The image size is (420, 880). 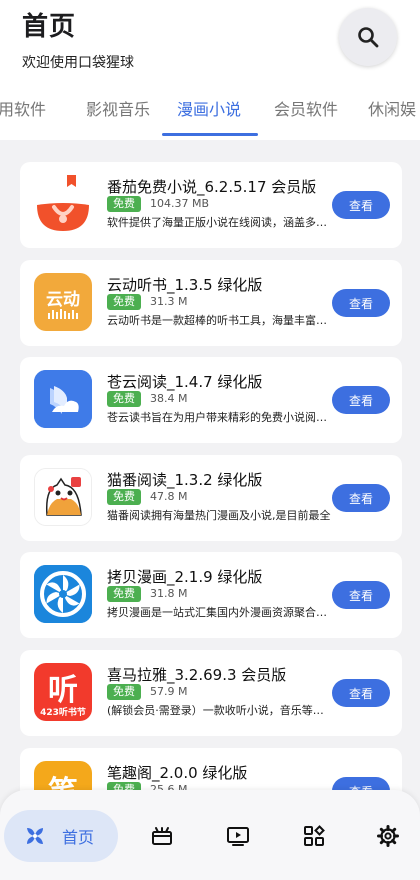 What do you see at coordinates (169, 496) in the screenshot?
I see `app-size: 47.8 M` at bounding box center [169, 496].